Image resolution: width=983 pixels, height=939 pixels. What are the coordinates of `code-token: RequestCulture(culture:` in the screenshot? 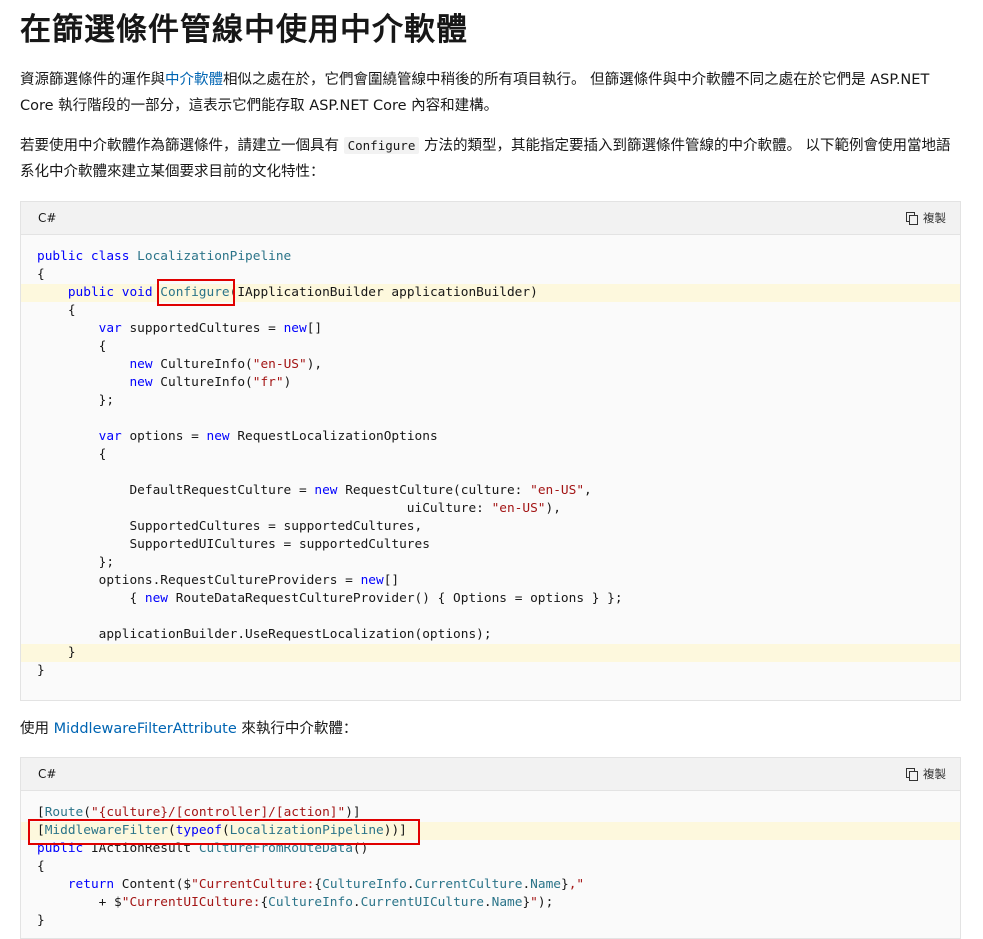 It's located at (434, 490).